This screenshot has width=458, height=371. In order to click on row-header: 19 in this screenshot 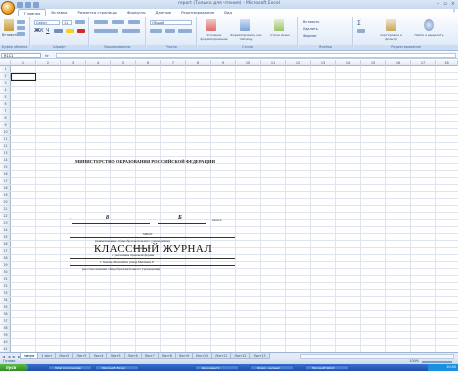, I will do `click(5, 195)`.